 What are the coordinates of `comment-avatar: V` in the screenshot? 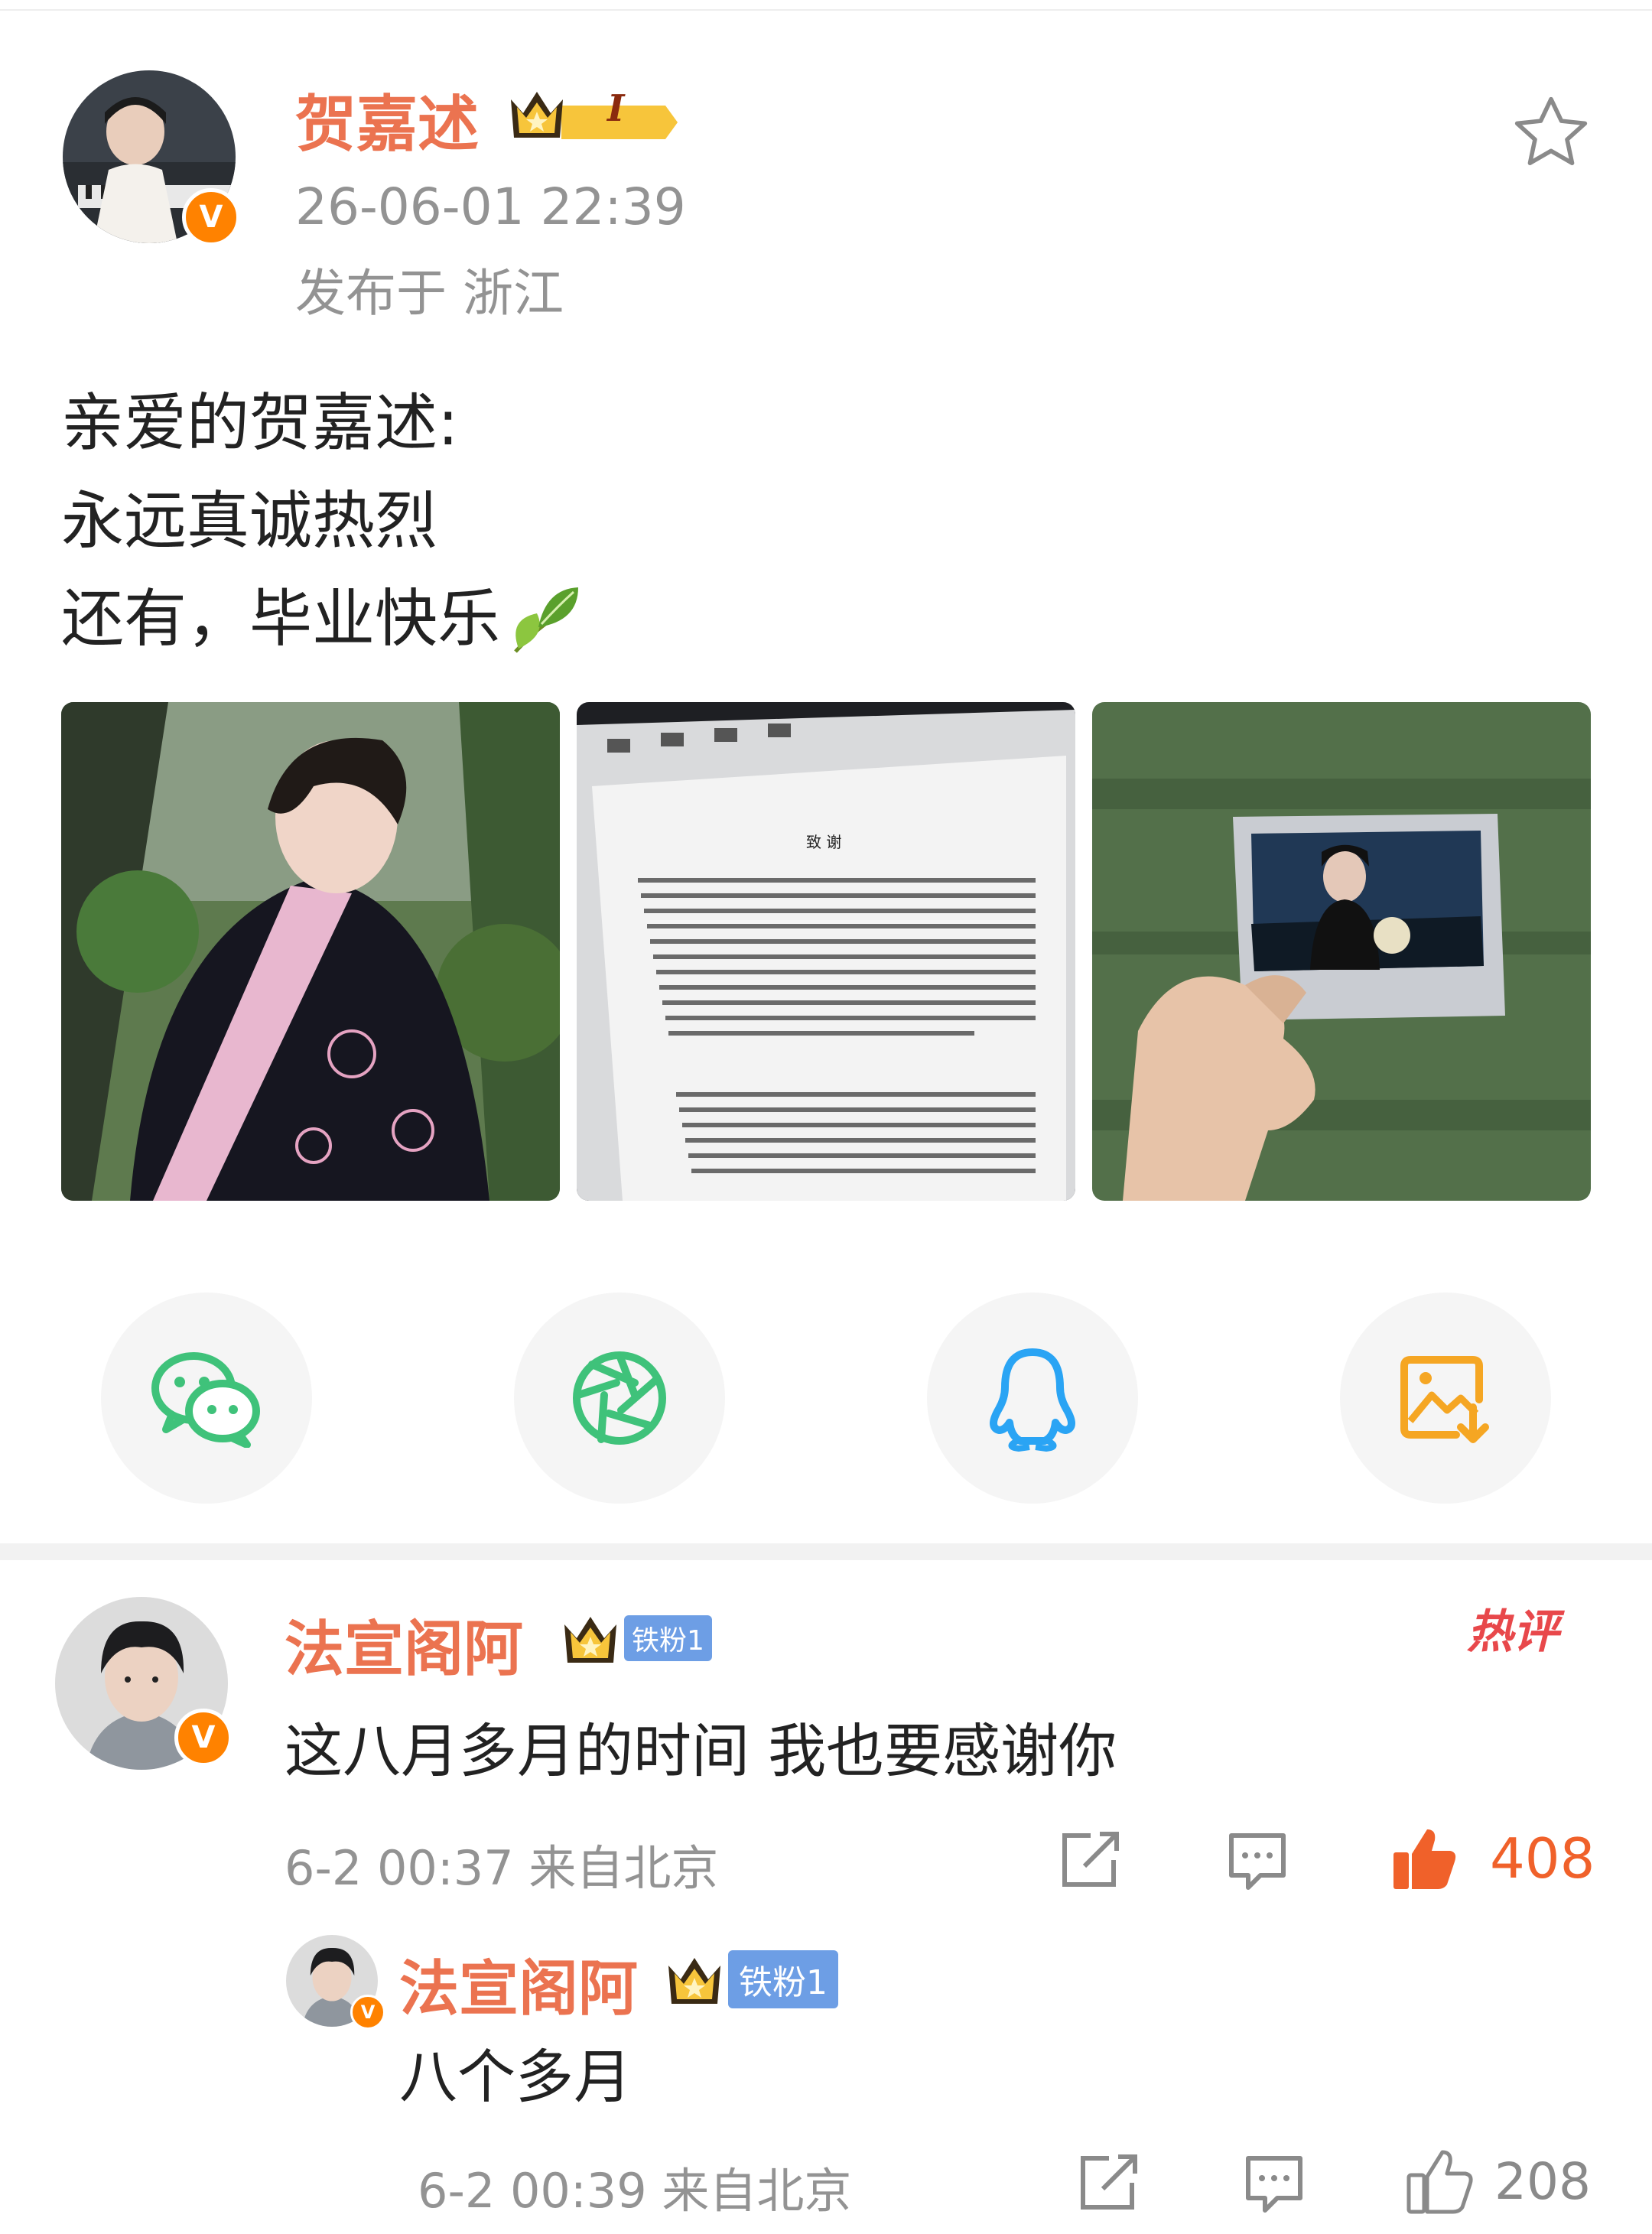 It's located at (144, 1683).